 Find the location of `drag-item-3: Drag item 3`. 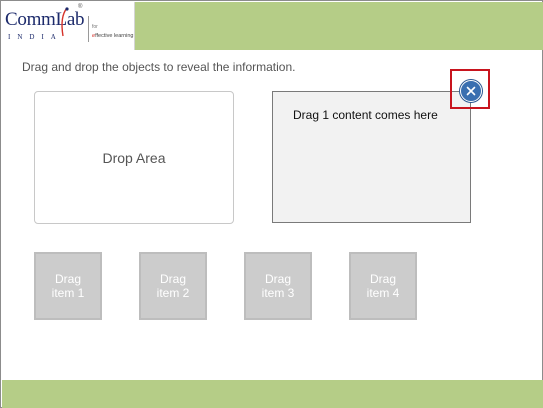

drag-item-3: Drag item 3 is located at coordinates (278, 286).